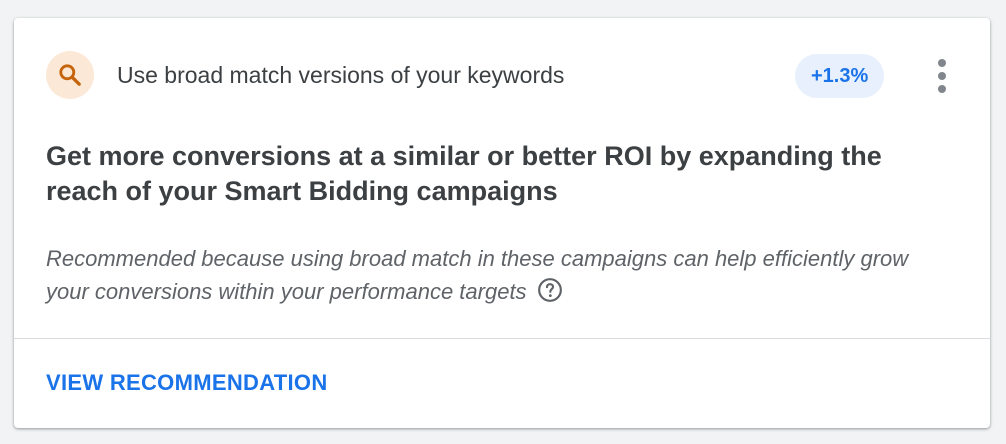 This screenshot has height=444, width=1006. I want to click on search-icon-container, so click(70, 75).